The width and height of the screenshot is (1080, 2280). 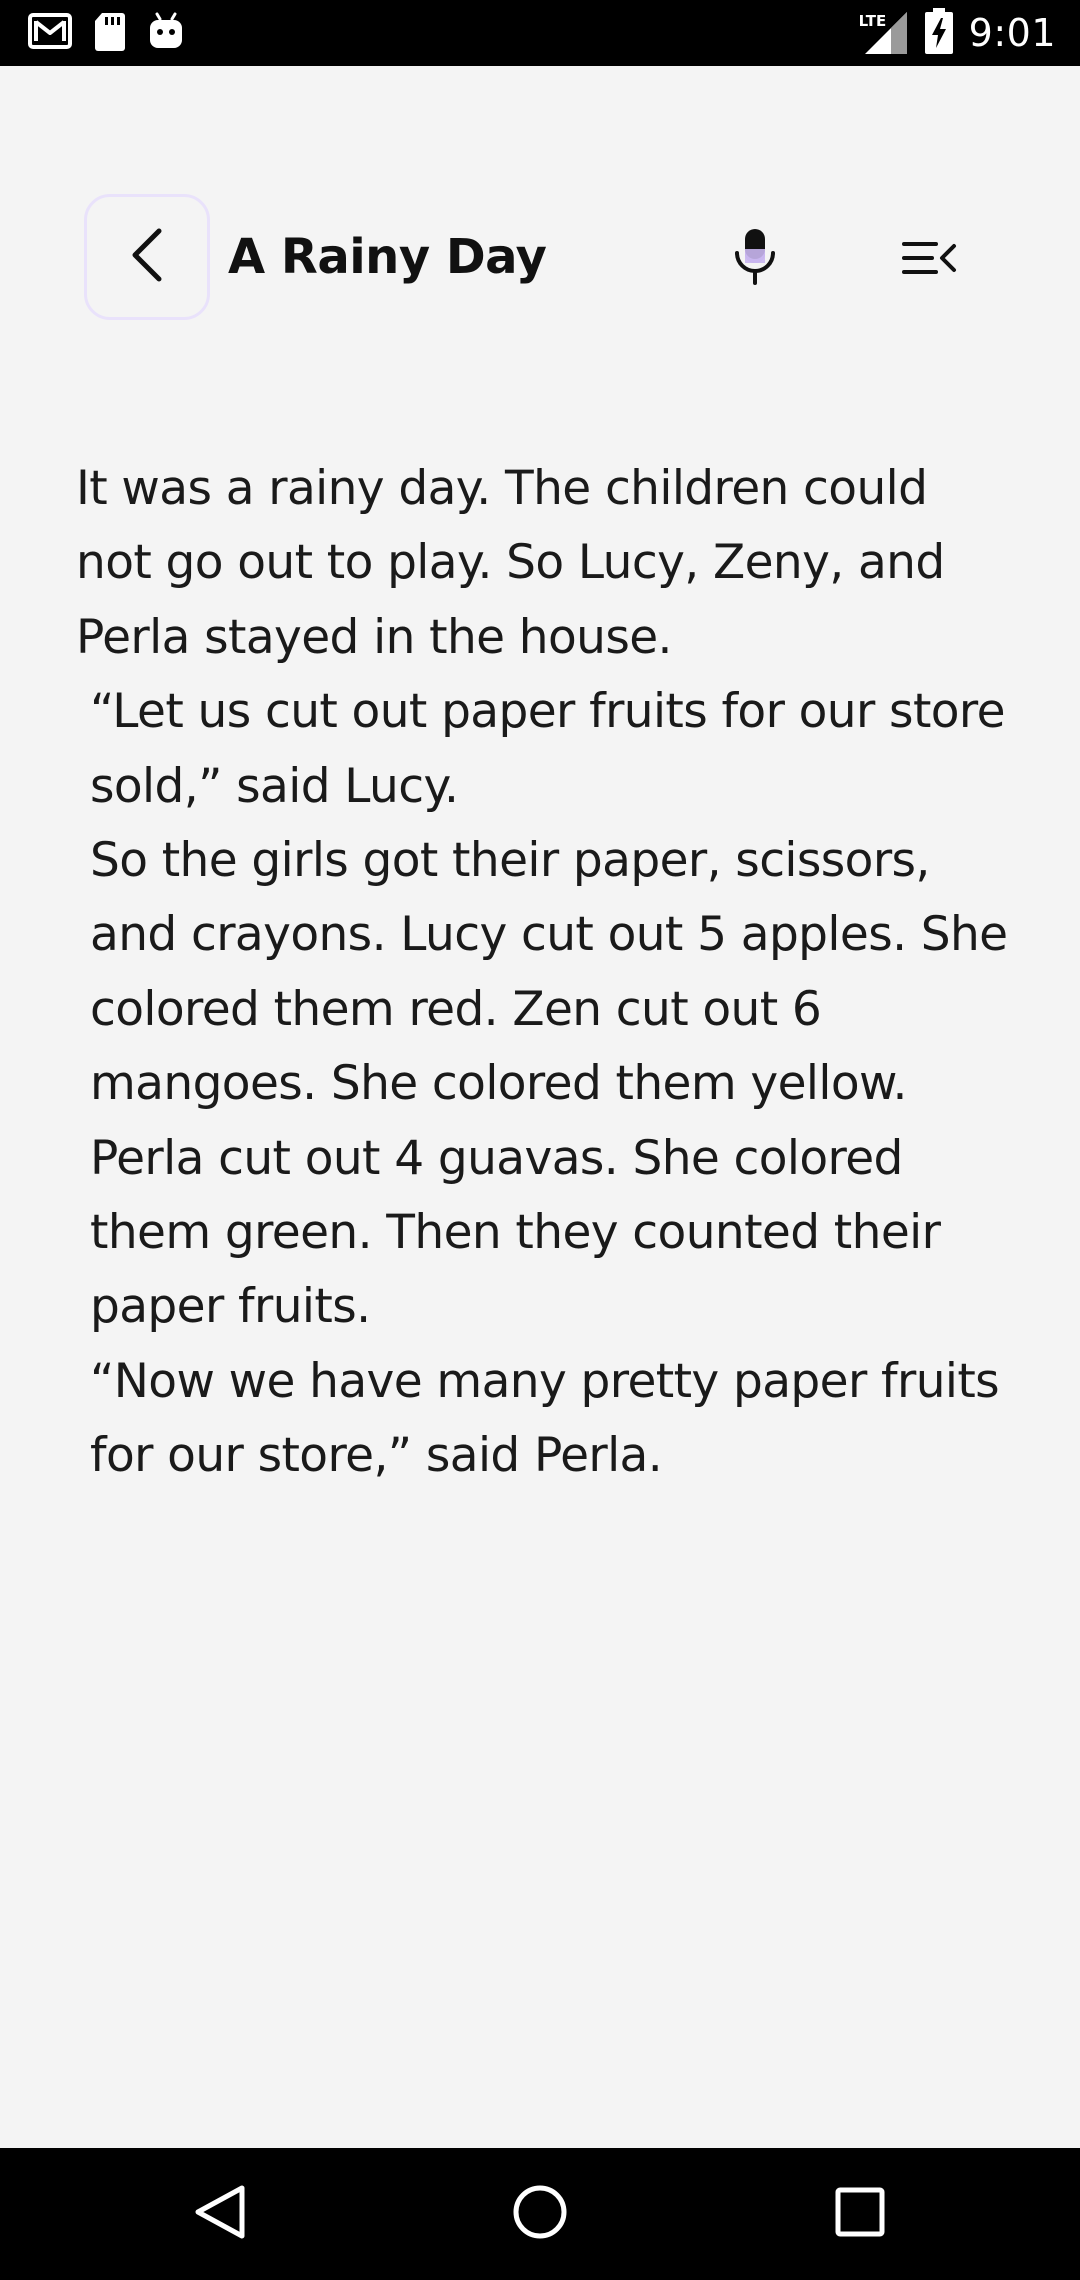 I want to click on battery-charging-icon, so click(x=938, y=33).